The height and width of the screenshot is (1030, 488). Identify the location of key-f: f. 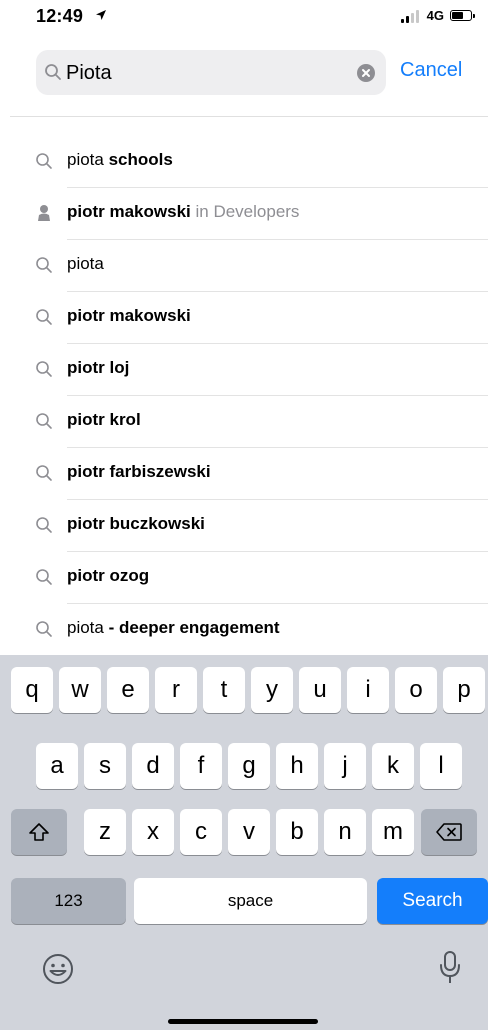
(201, 766).